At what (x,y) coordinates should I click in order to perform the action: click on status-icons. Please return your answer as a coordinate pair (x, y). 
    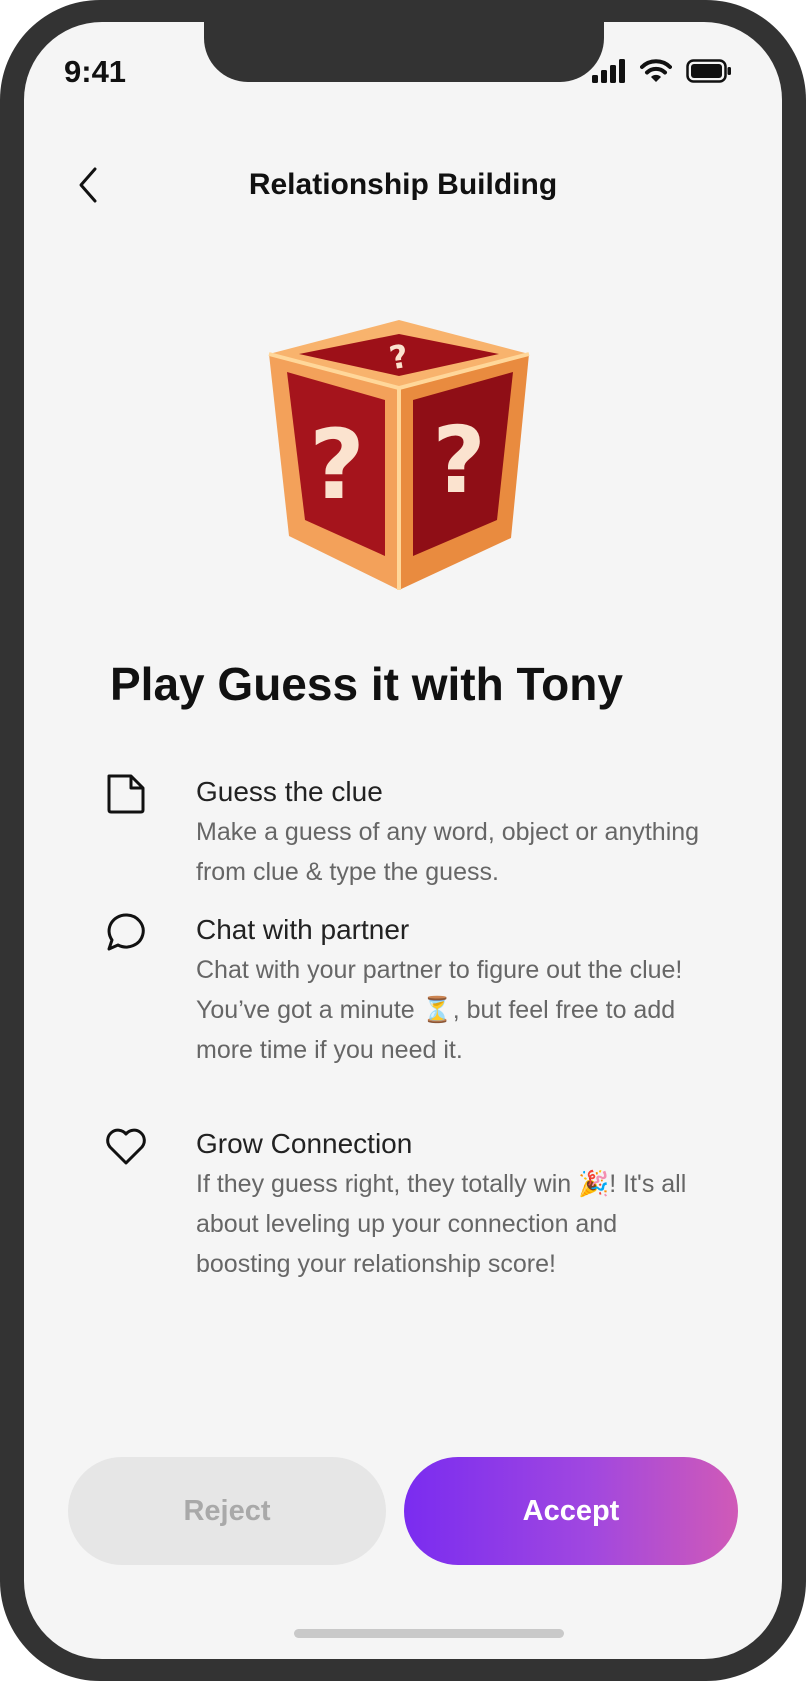
    Looking at the image, I should click on (662, 73).